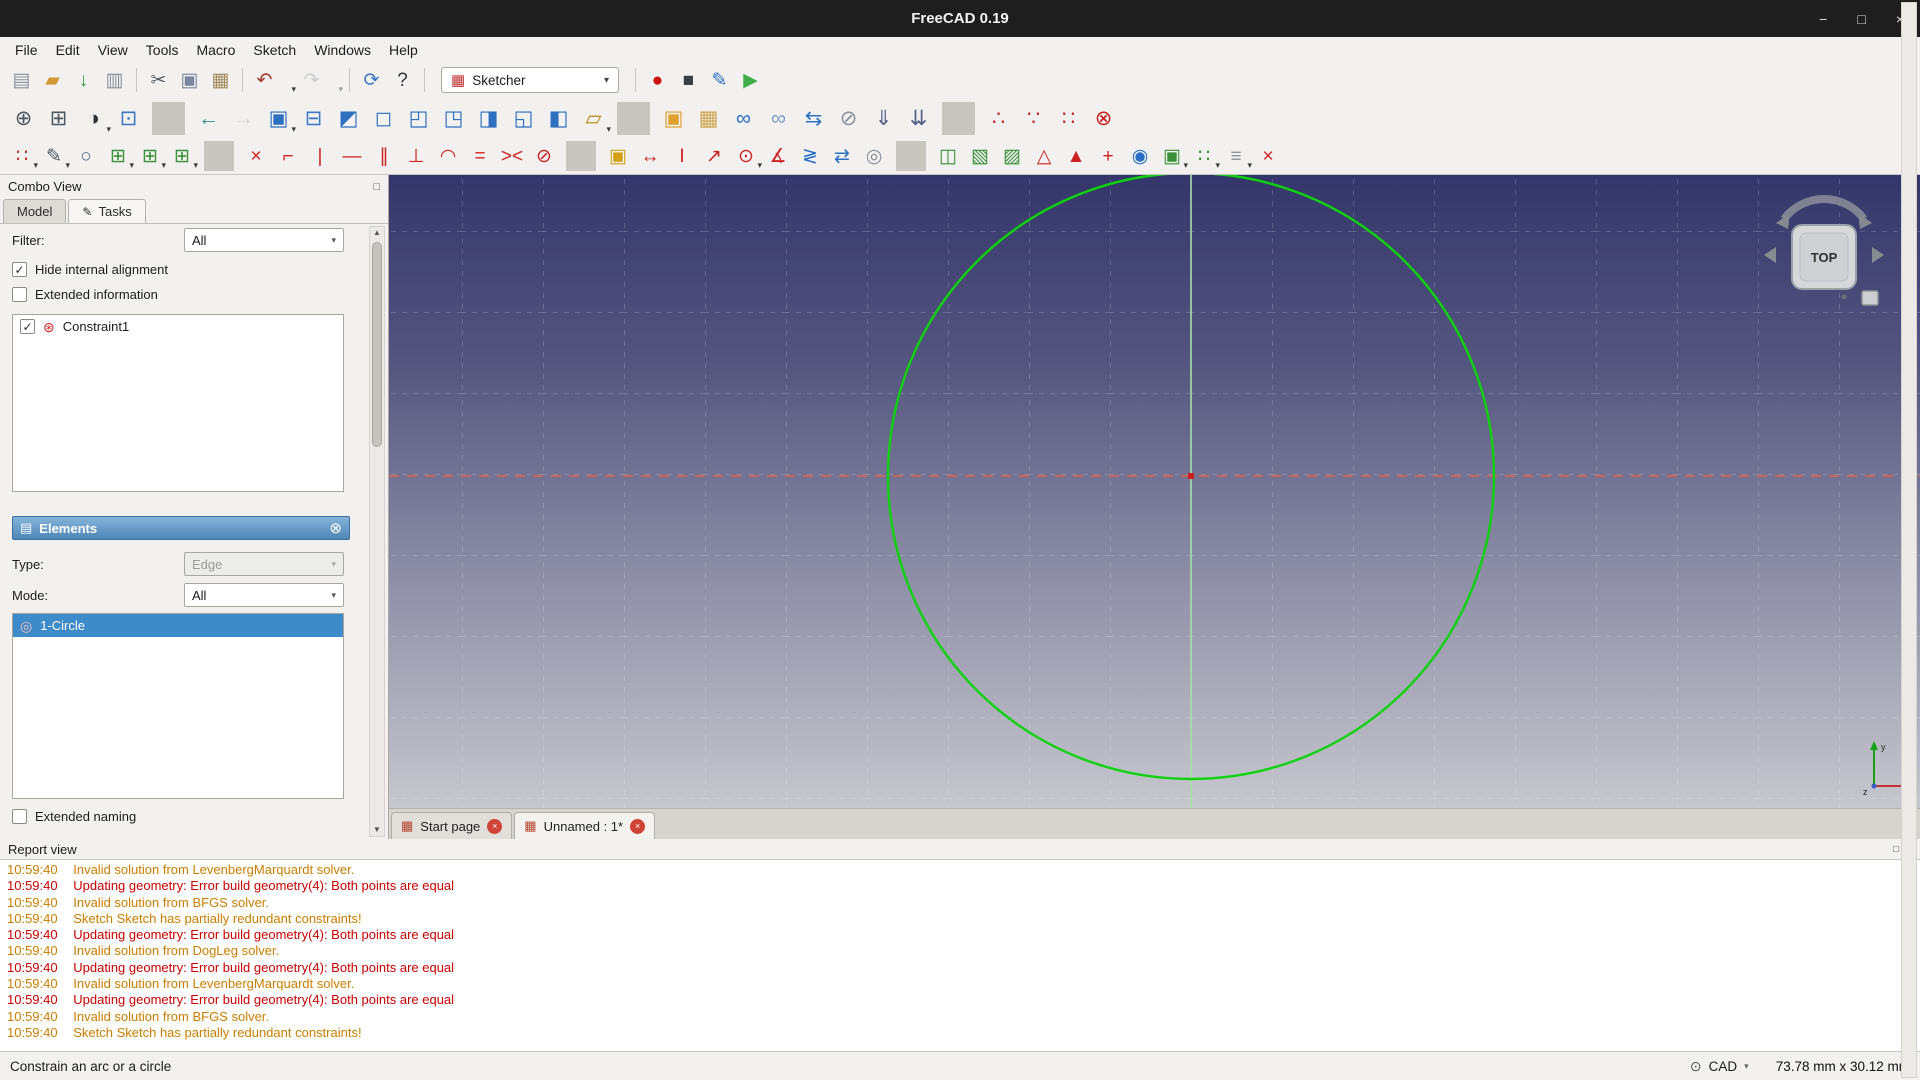  I want to click on print-icon: ▥, so click(114, 80).